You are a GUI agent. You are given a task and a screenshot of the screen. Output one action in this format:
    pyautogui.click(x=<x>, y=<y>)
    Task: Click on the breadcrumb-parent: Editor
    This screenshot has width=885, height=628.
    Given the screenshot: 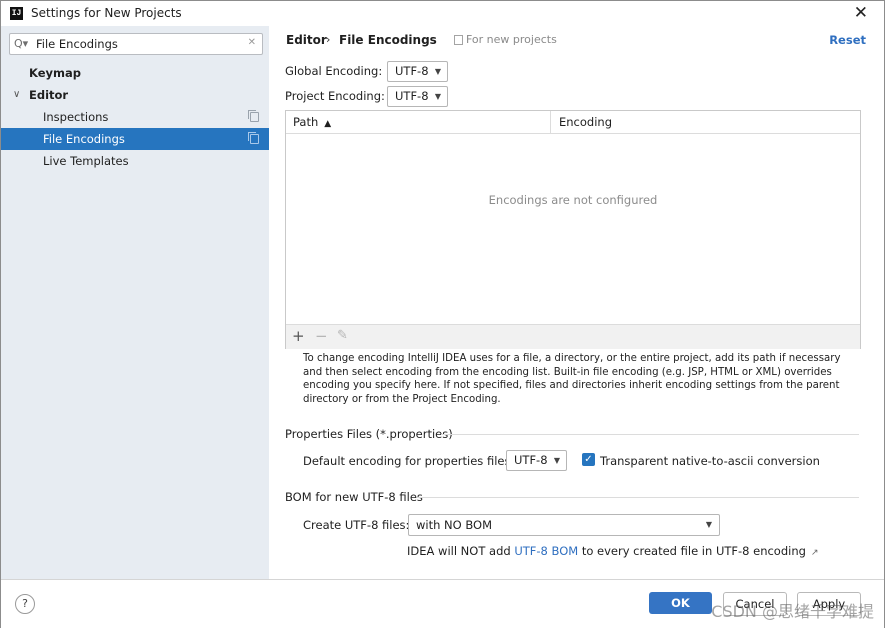 What is the action you would take?
    pyautogui.click(x=306, y=40)
    